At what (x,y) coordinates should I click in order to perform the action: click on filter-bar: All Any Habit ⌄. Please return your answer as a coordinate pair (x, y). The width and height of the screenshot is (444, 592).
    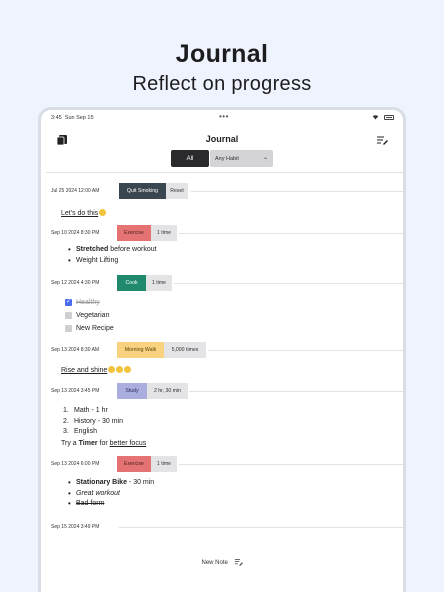
    Looking at the image, I should click on (222, 159).